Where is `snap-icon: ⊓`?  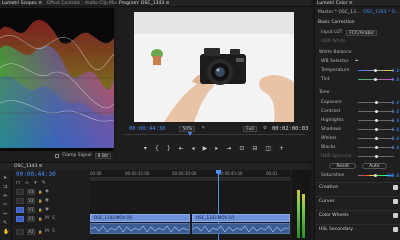
snap-icon: ⊓ is located at coordinates (18, 183).